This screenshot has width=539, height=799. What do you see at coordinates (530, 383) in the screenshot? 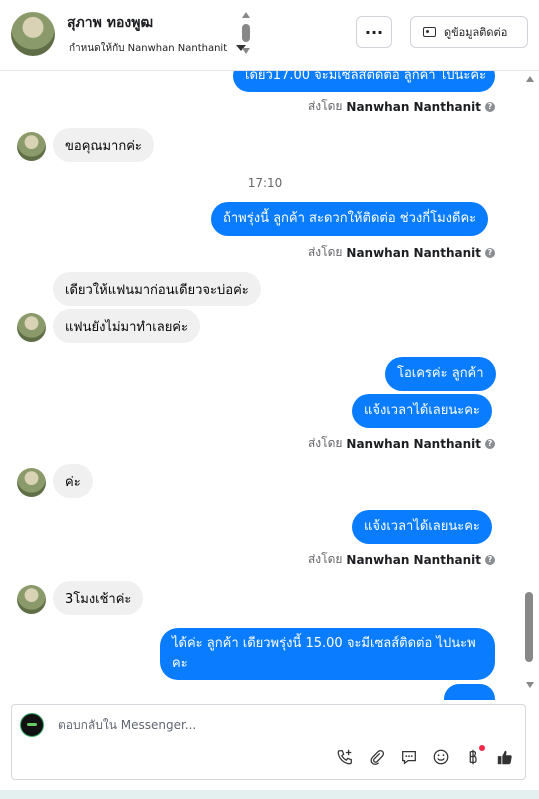
I see `conversation-scrollbar` at bounding box center [530, 383].